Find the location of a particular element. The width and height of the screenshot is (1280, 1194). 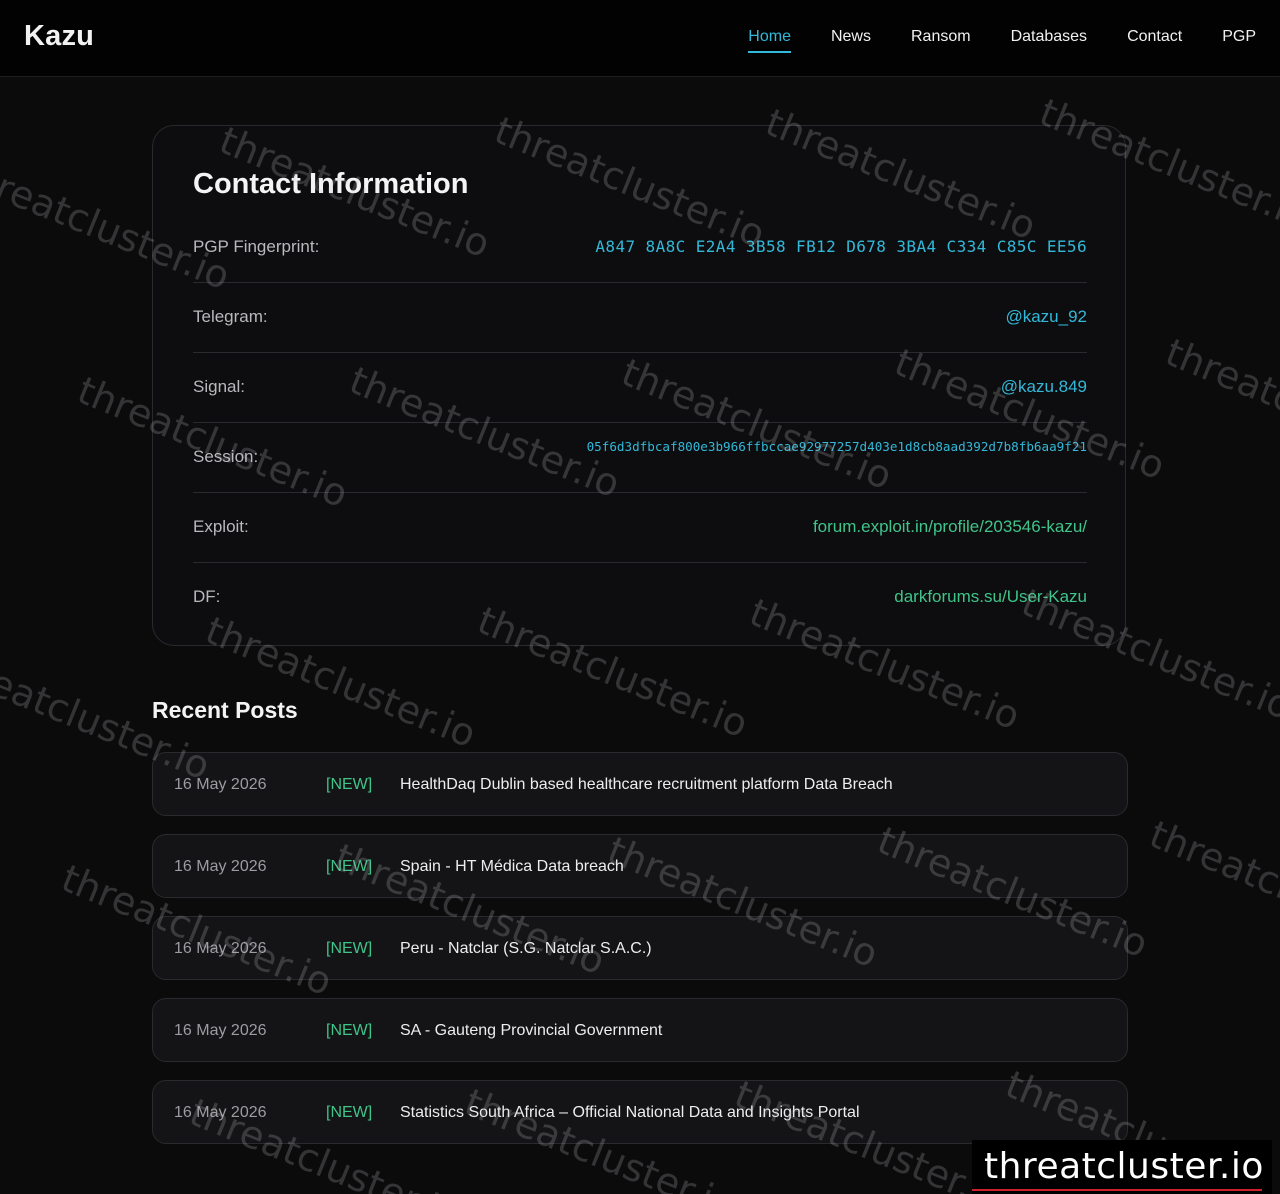

contact-label: Signal: is located at coordinates (219, 386).